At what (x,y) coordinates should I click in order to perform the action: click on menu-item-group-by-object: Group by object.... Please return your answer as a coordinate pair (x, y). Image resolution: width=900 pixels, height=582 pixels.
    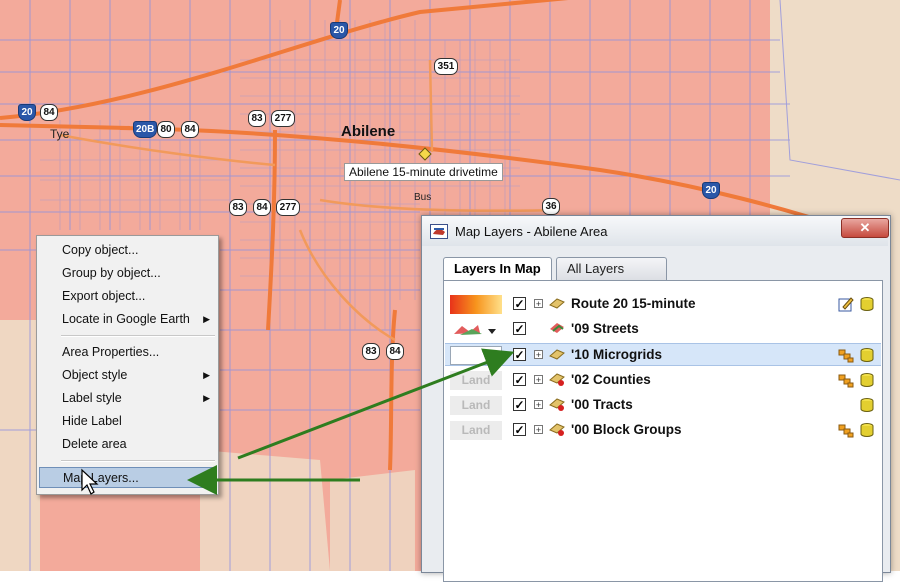
    Looking at the image, I should click on (127, 273).